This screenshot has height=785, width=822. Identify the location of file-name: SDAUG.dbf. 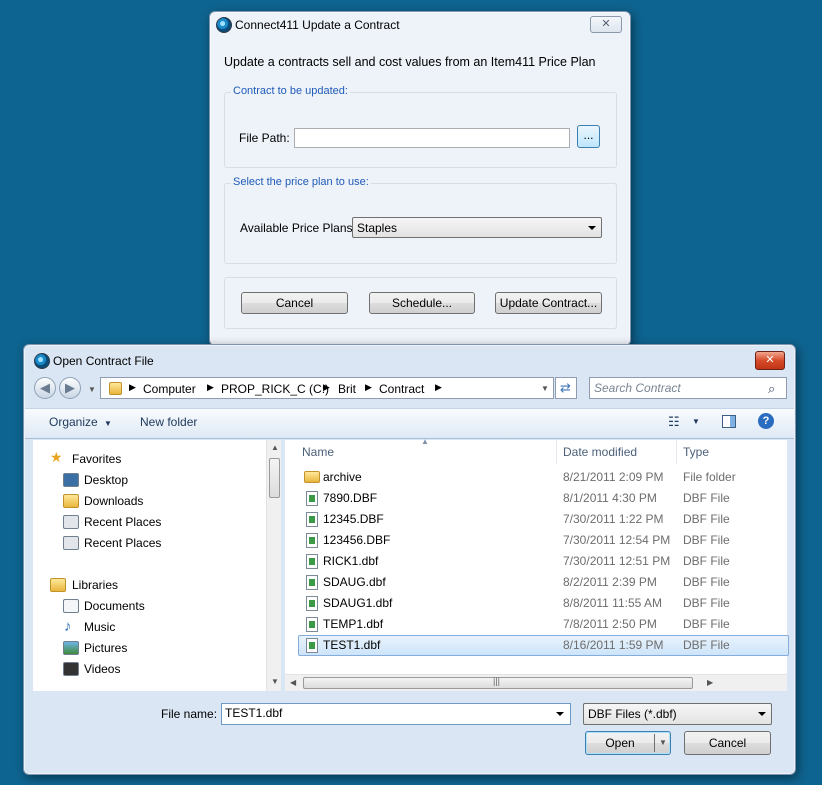
(354, 582).